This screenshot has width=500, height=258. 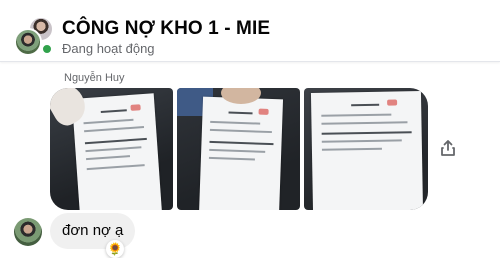 What do you see at coordinates (28, 42) in the screenshot?
I see `member-avatar` at bounding box center [28, 42].